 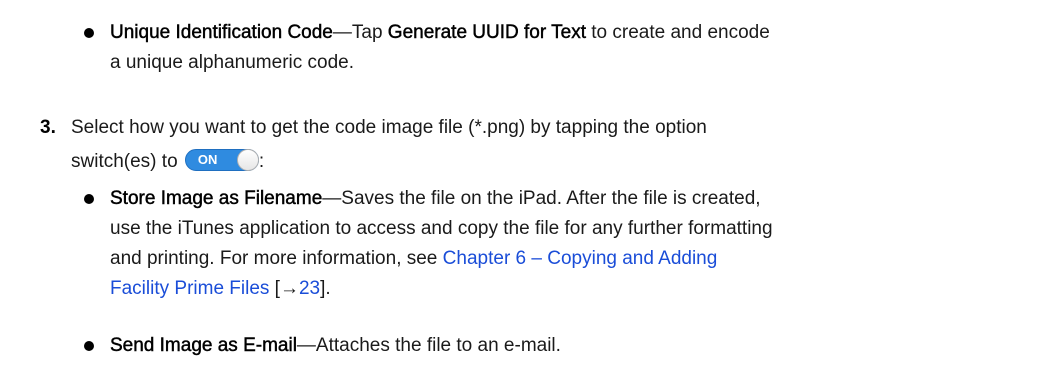 I want to click on text-attaches-file: —Attaches the file to an e-mail., so click(x=428, y=345).